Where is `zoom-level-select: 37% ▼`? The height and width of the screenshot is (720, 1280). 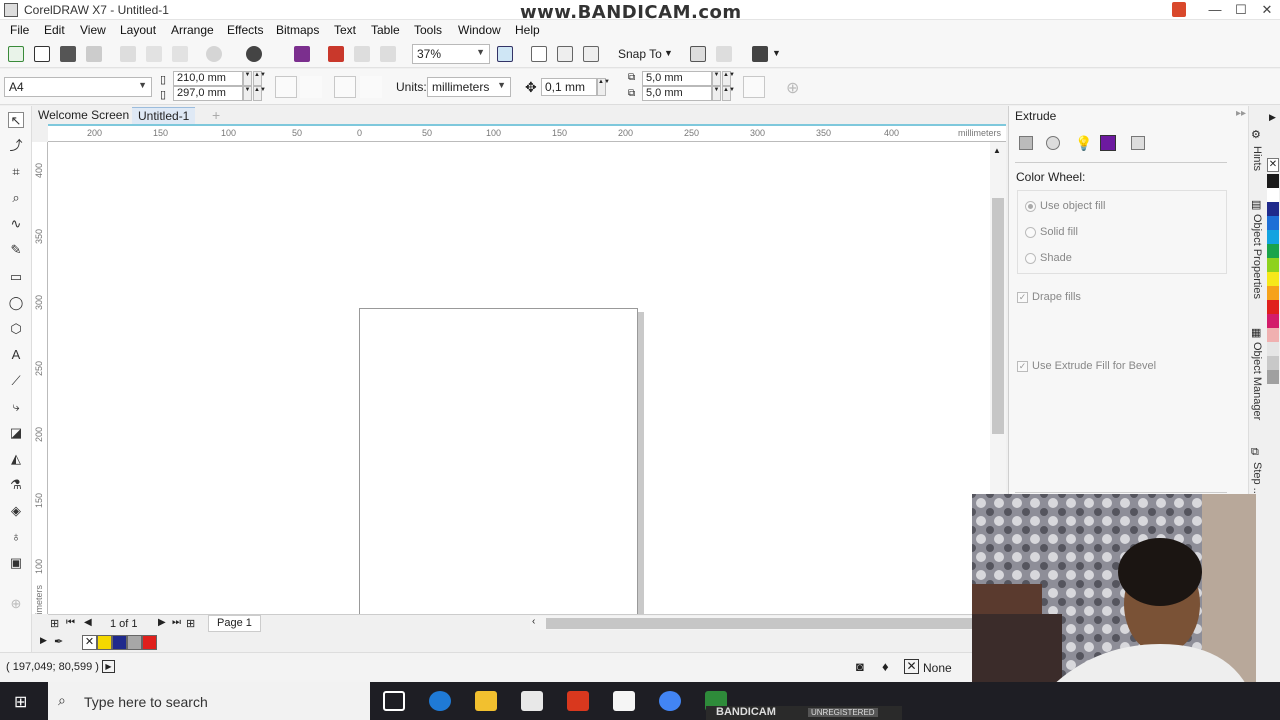
zoom-level-select: 37% ▼ is located at coordinates (451, 54).